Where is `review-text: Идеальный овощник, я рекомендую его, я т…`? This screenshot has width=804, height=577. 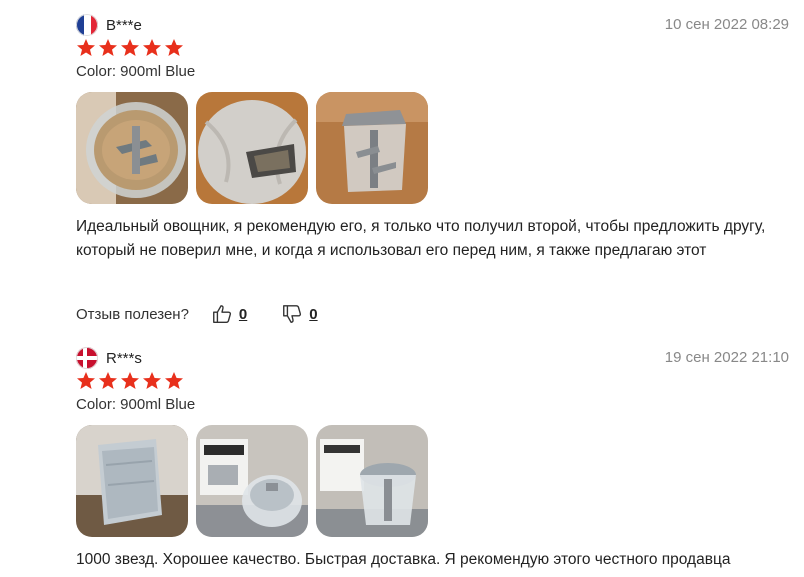
review-text: Идеальный овощник, я рекомендую его, я т… is located at coordinates (421, 238).